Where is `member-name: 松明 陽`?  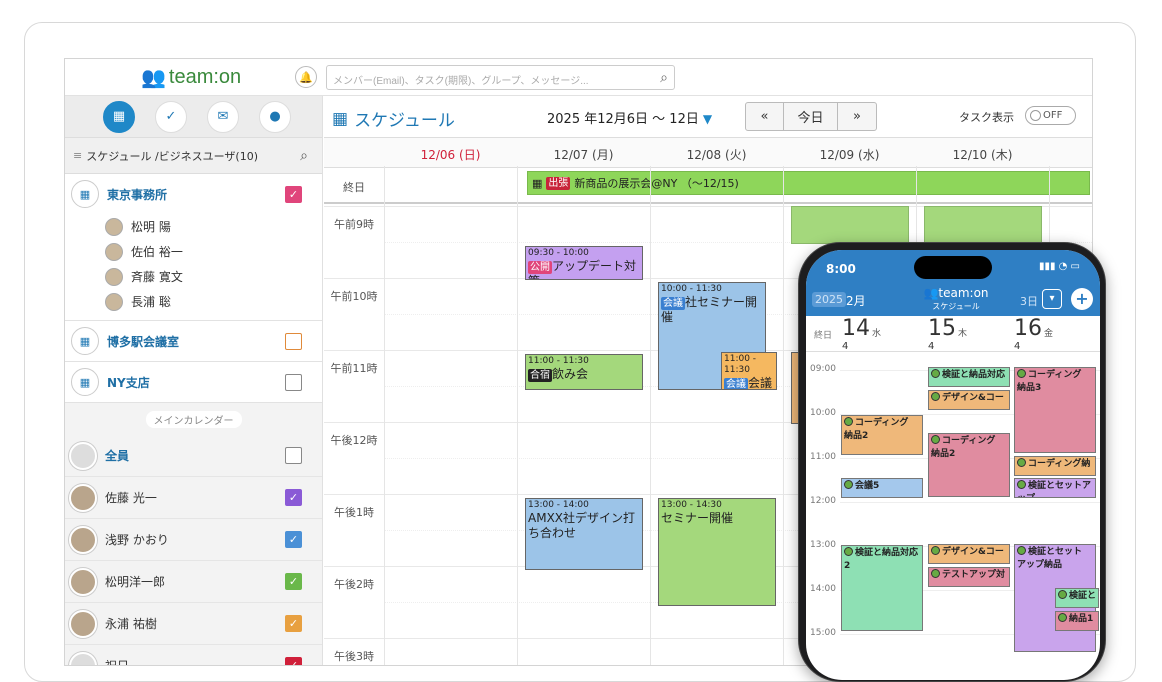 member-name: 松明 陽 is located at coordinates (151, 227).